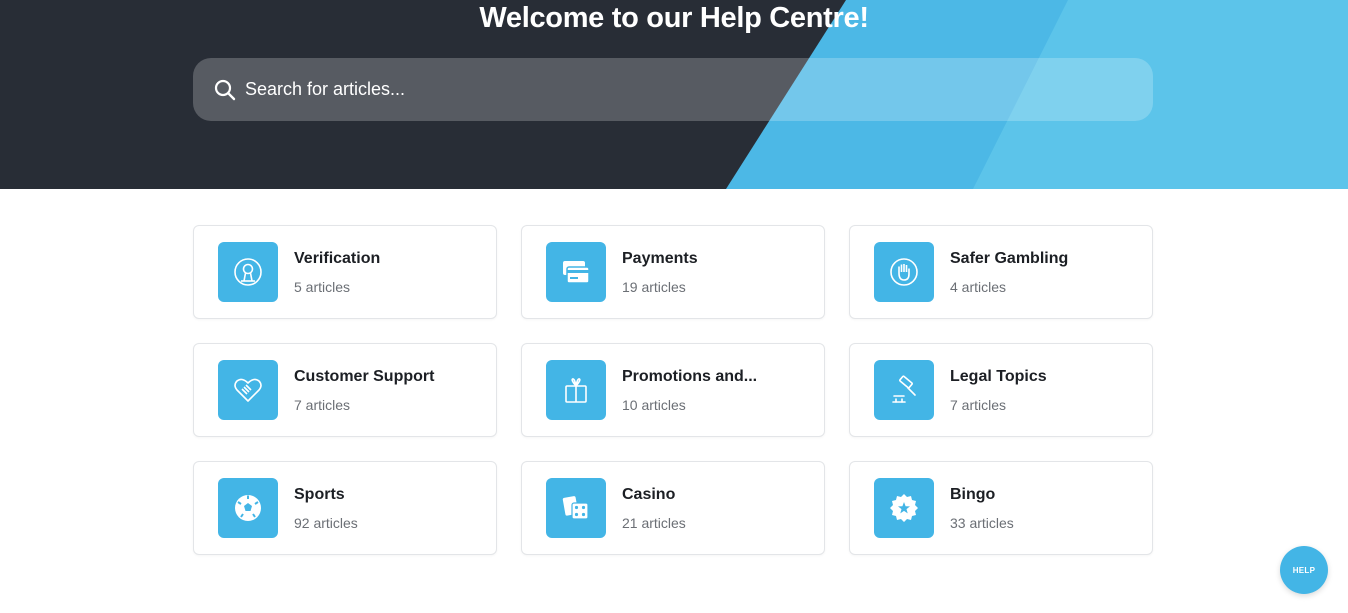  Describe the element at coordinates (654, 286) in the screenshot. I see `article-count: 19 articles` at that location.